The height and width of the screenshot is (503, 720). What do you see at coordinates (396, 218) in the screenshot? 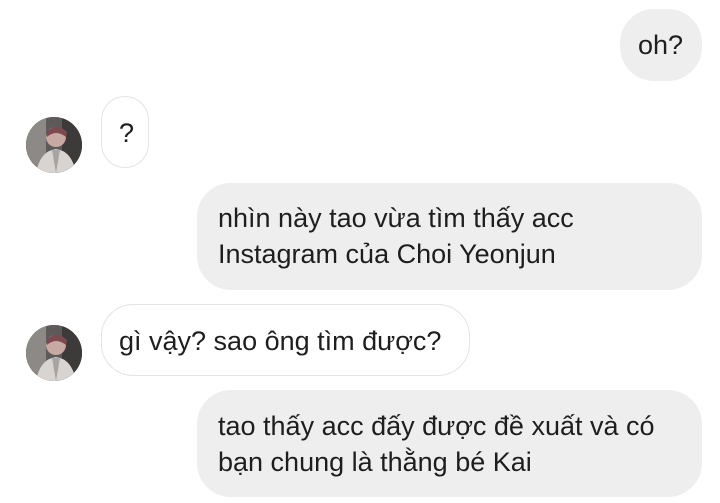
I see `message-text-line: nhìn này tao vừa tìm thấy acc` at bounding box center [396, 218].